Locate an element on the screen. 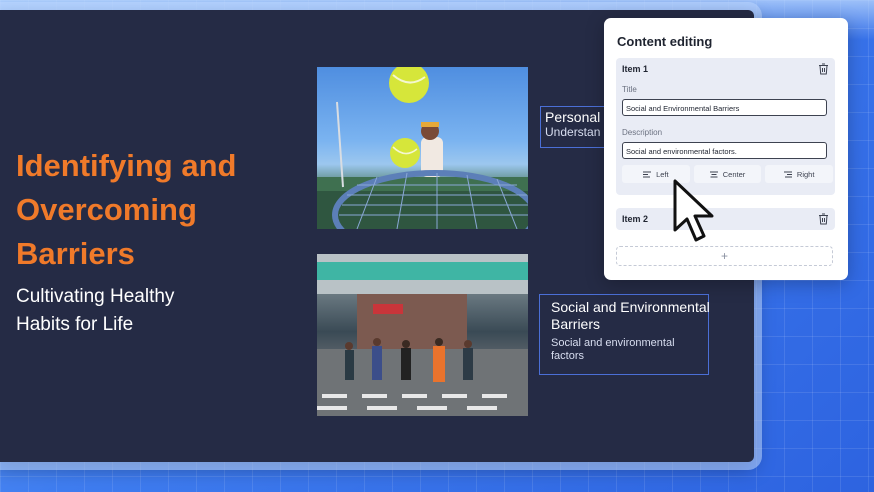 This screenshot has height=492, width=874. street-photo is located at coordinates (422, 335).